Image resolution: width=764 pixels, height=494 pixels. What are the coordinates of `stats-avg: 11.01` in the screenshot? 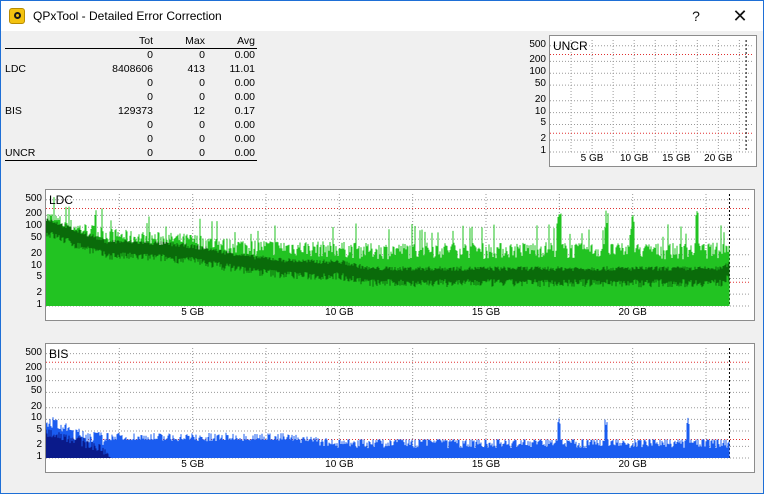 It's located at (242, 69).